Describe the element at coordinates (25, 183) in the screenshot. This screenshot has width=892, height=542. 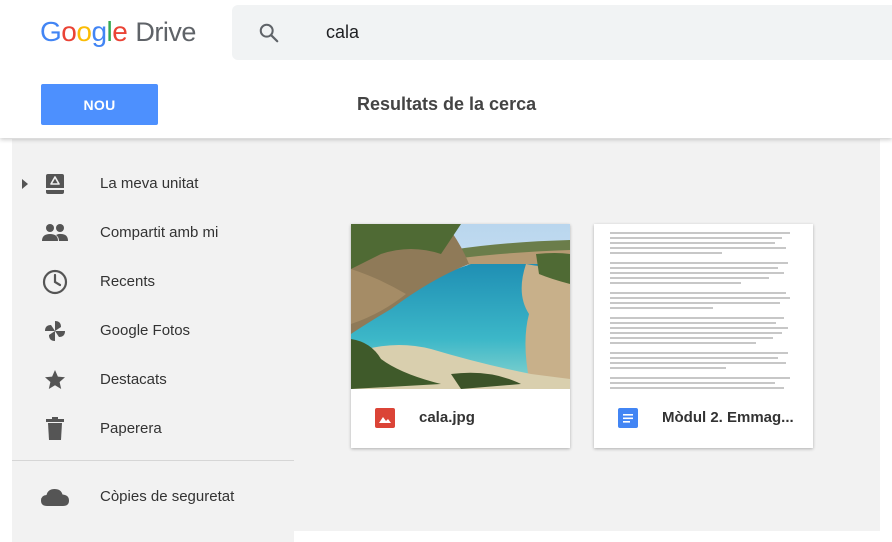
I see `expand-arrow-icon` at that location.